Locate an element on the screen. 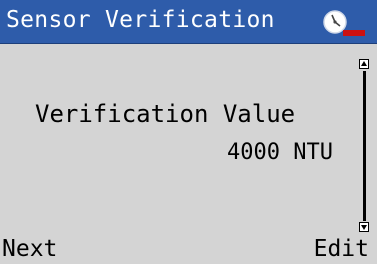  verification-value-label: Verification Value is located at coordinates (165, 114).